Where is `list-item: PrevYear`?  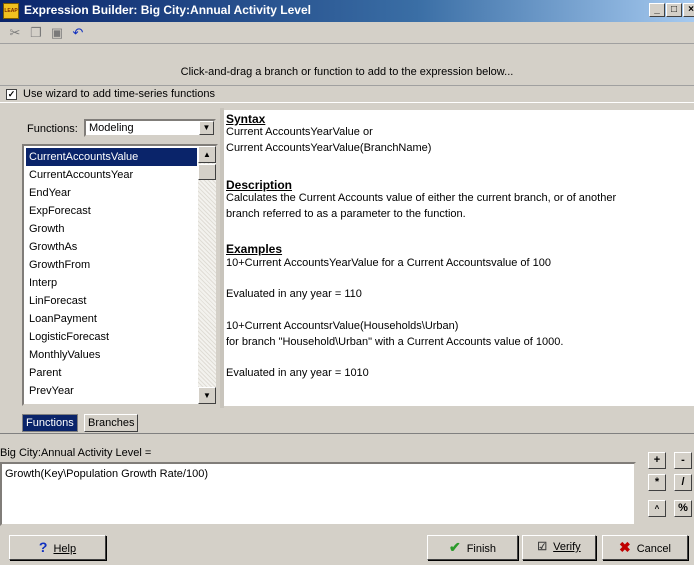 list-item: PrevYear is located at coordinates (111, 391).